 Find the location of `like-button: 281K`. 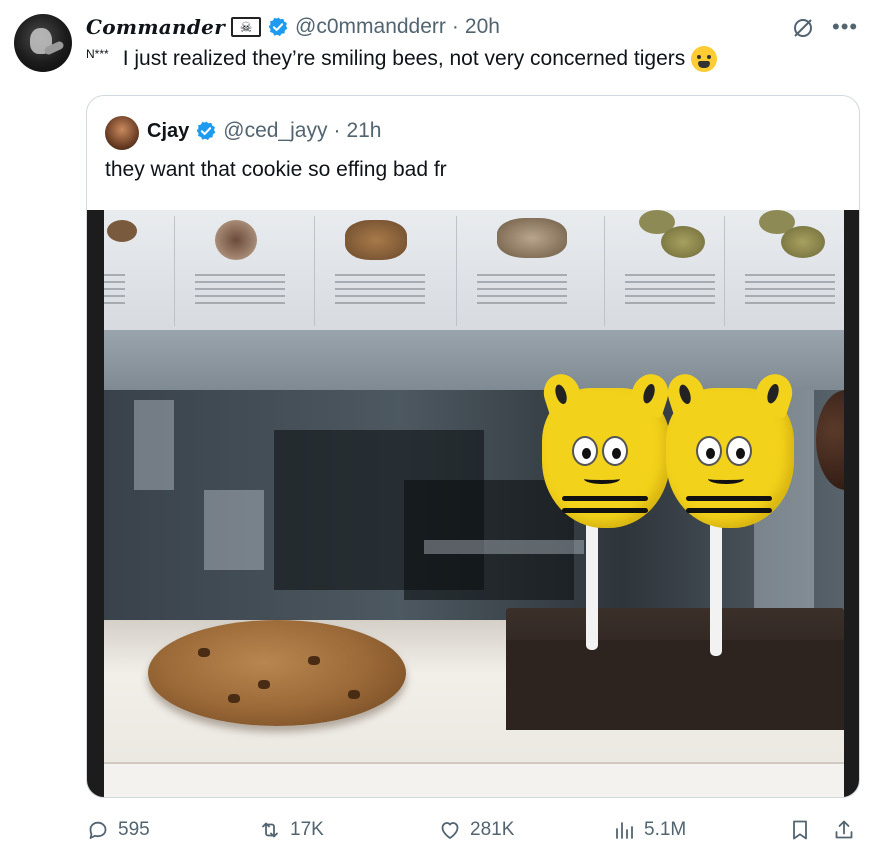

like-button: 281K is located at coordinates (476, 830).